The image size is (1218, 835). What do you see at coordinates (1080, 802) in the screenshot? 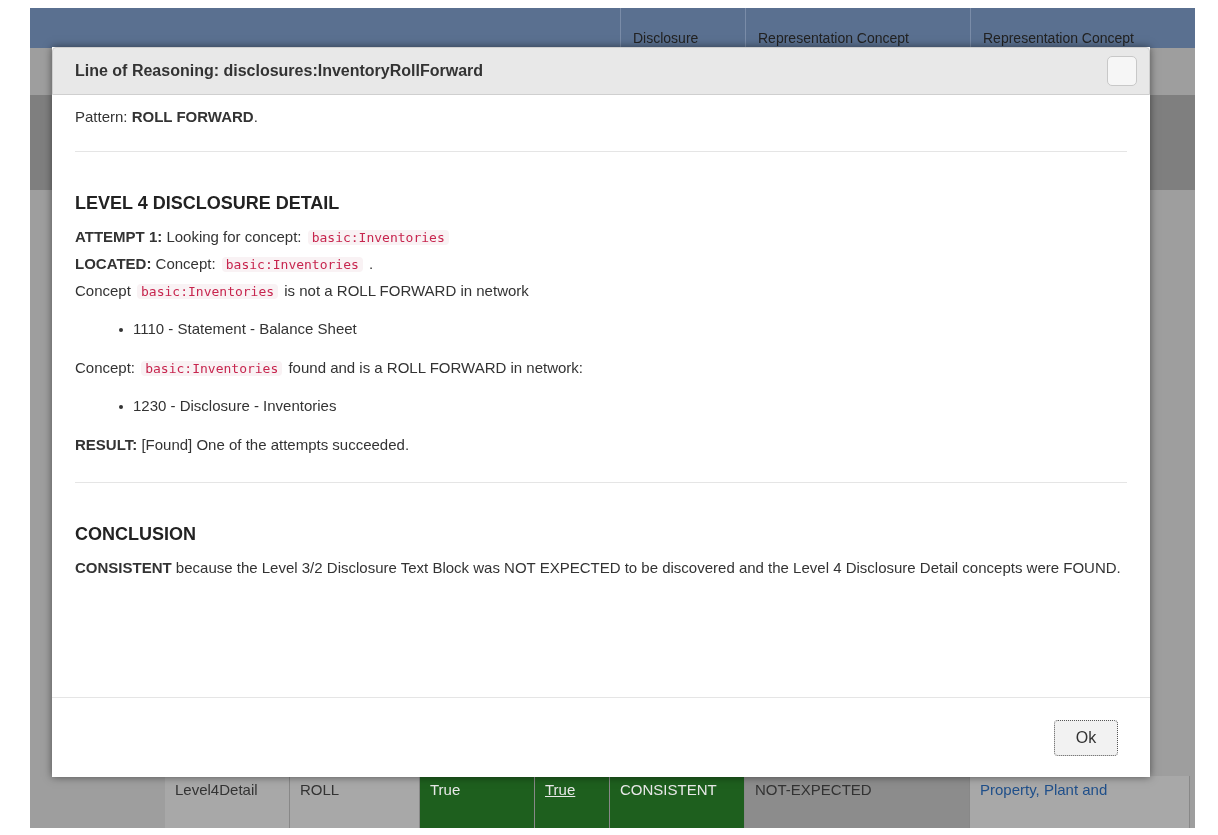
I see `table-cell: Property, Plant and` at bounding box center [1080, 802].